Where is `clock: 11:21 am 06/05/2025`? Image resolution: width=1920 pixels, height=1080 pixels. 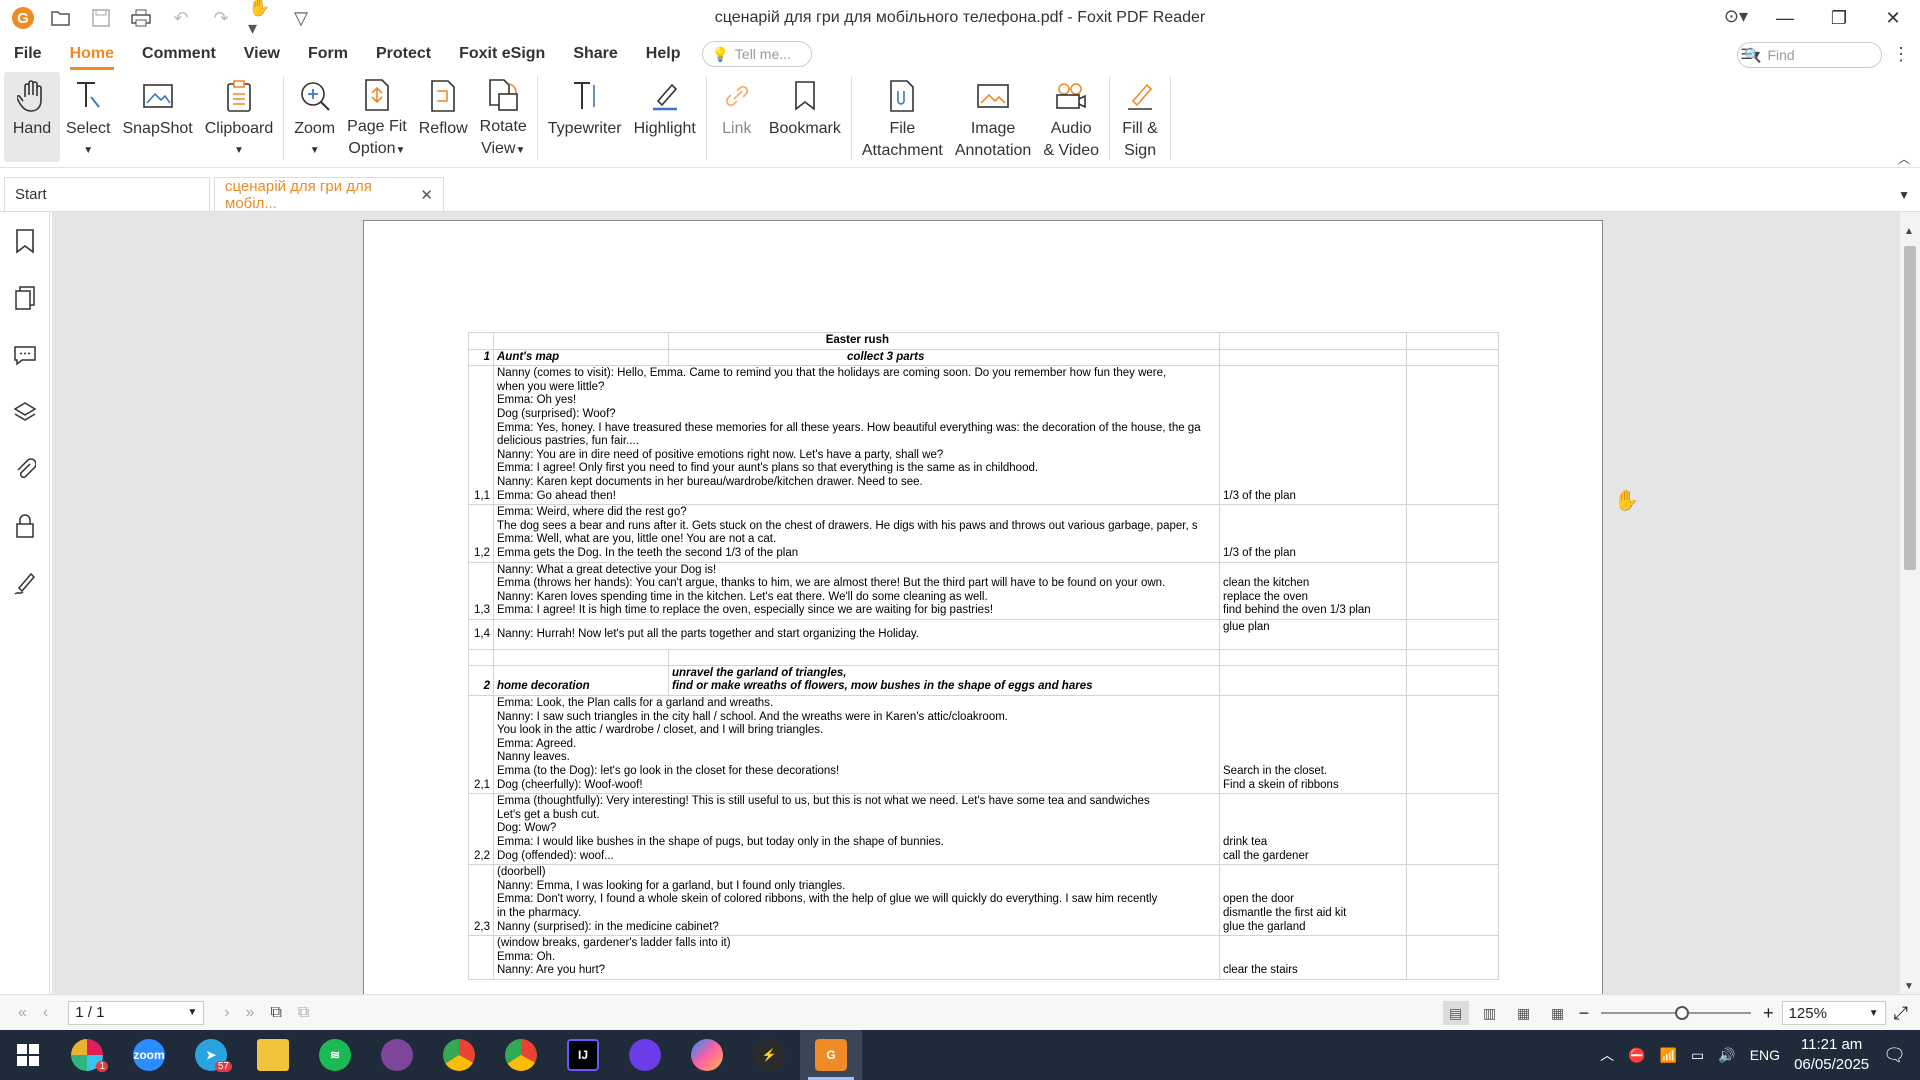 clock: 11:21 am 06/05/2025 is located at coordinates (1831, 1055).